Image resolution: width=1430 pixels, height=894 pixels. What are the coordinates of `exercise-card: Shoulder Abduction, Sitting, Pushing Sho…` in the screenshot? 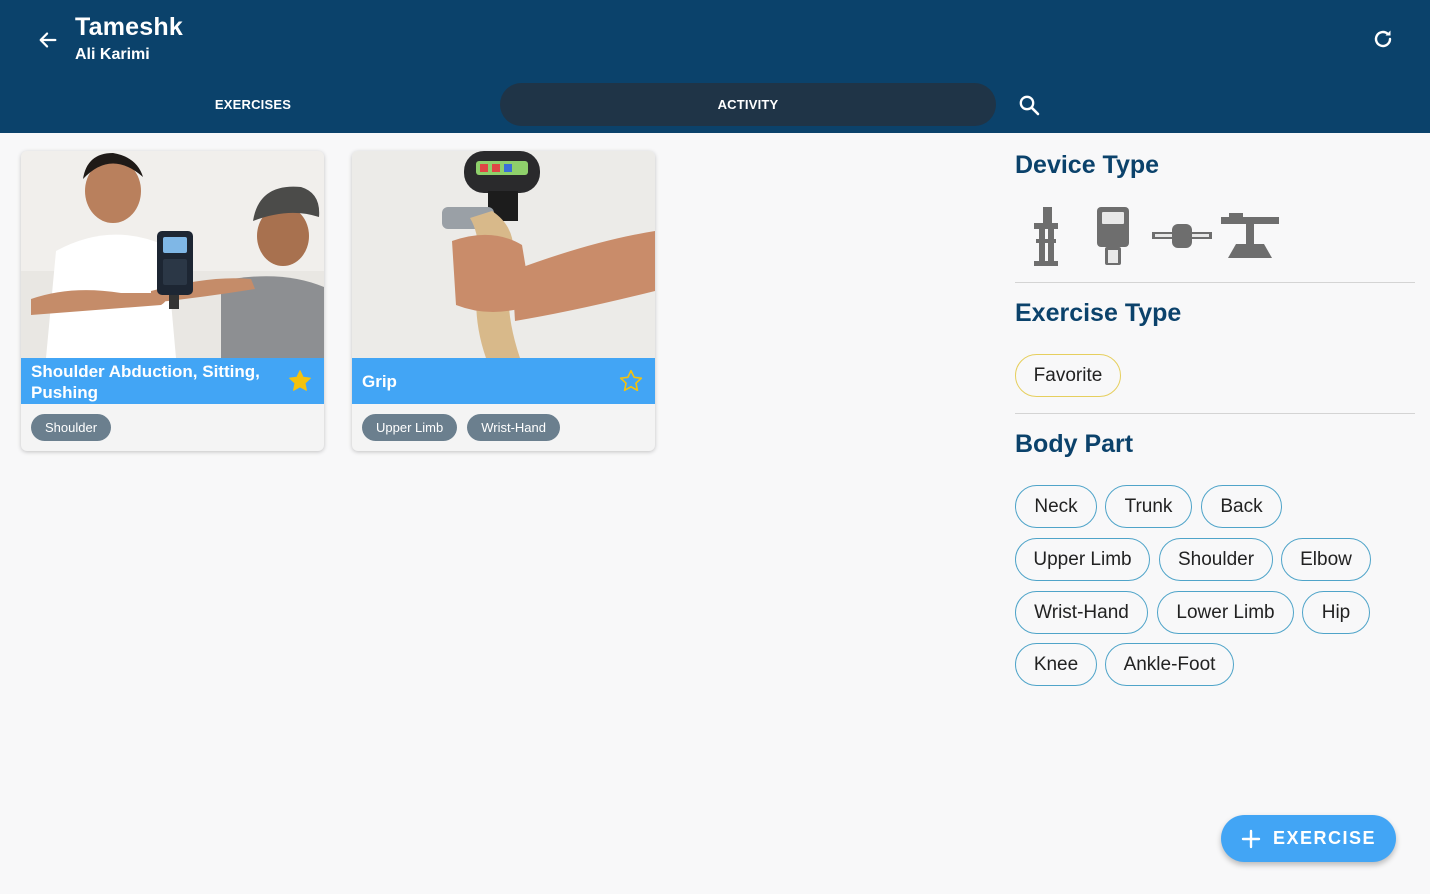 It's located at (172, 301).